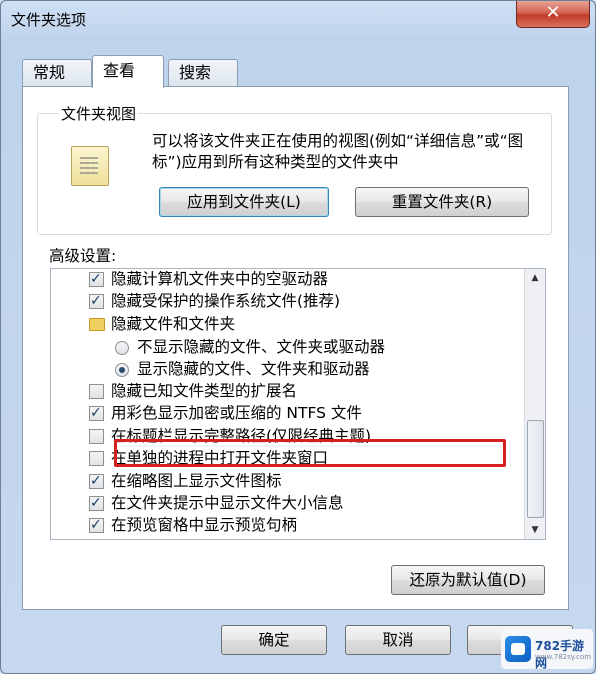 The width and height of the screenshot is (596, 674). What do you see at coordinates (253, 369) in the screenshot?
I see `list-item-label: 显示隐藏的文件、文件夹和驱动器` at bounding box center [253, 369].